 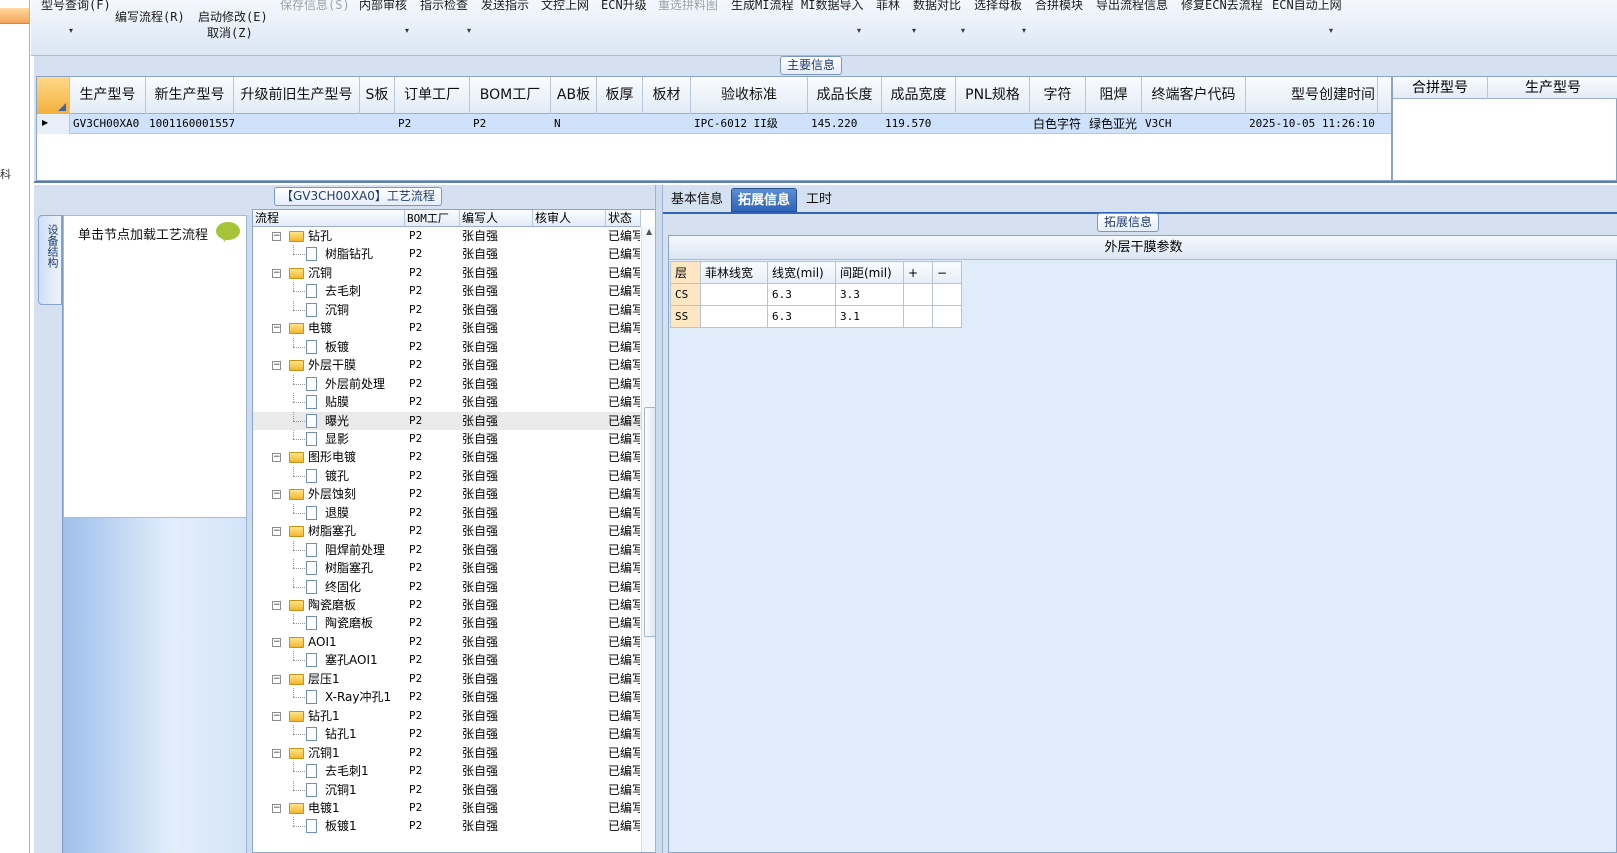 What do you see at coordinates (447, 550) in the screenshot?
I see `tree-row: 阻焊前处理 P2 张自强 已编写` at bounding box center [447, 550].